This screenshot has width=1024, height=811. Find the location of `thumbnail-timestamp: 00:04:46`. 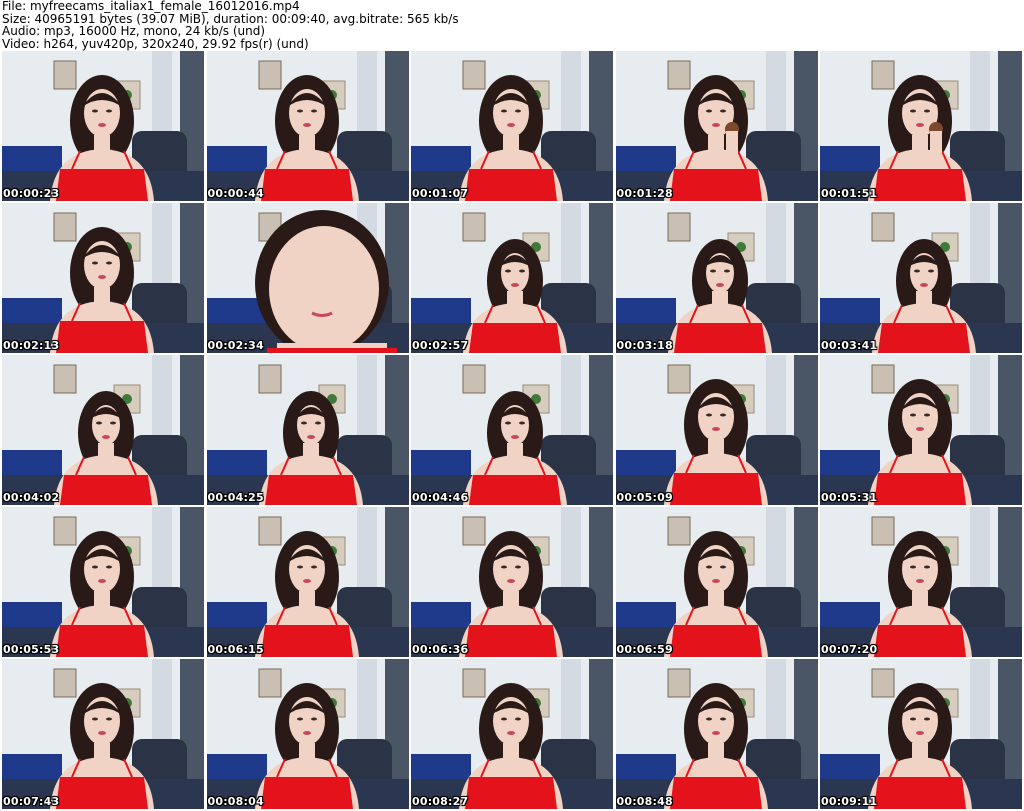

thumbnail-timestamp: 00:04:46 is located at coordinates (440, 497).